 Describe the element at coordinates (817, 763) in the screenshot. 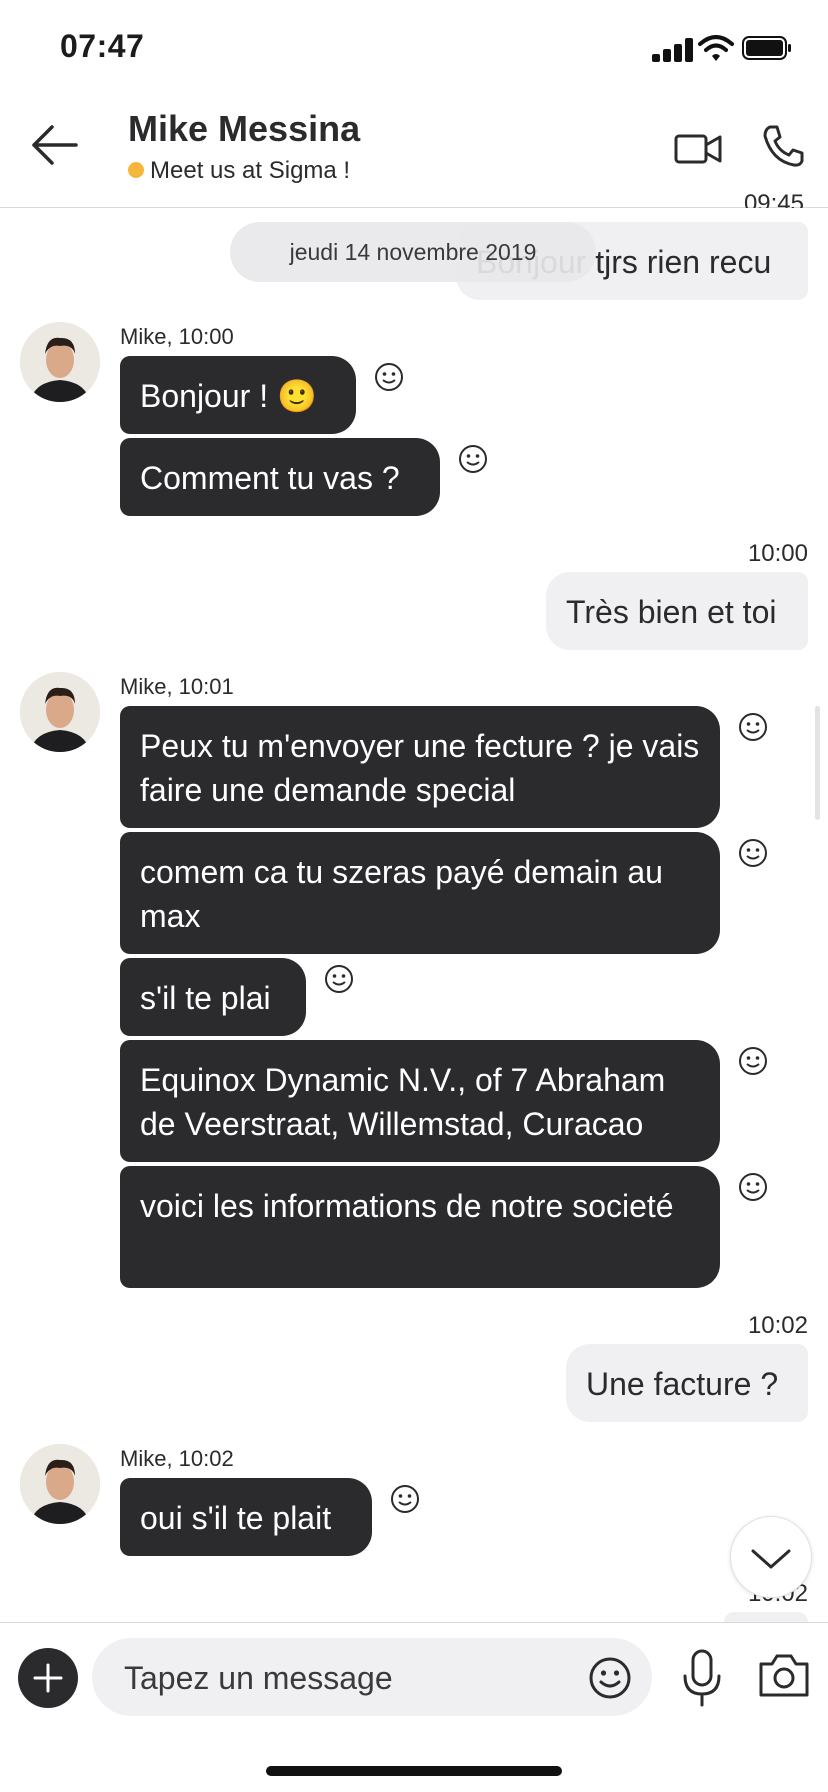

I see `scrollbar-thumb` at that location.